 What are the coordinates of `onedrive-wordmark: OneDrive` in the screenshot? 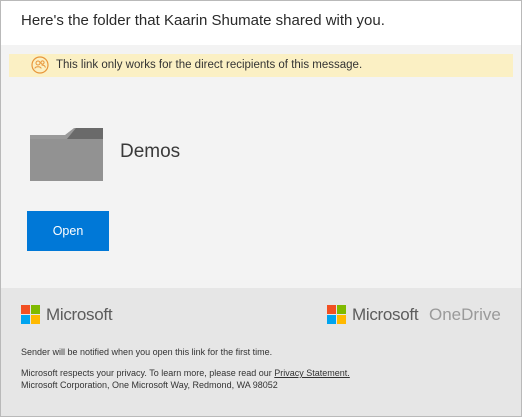 It's located at (465, 314).